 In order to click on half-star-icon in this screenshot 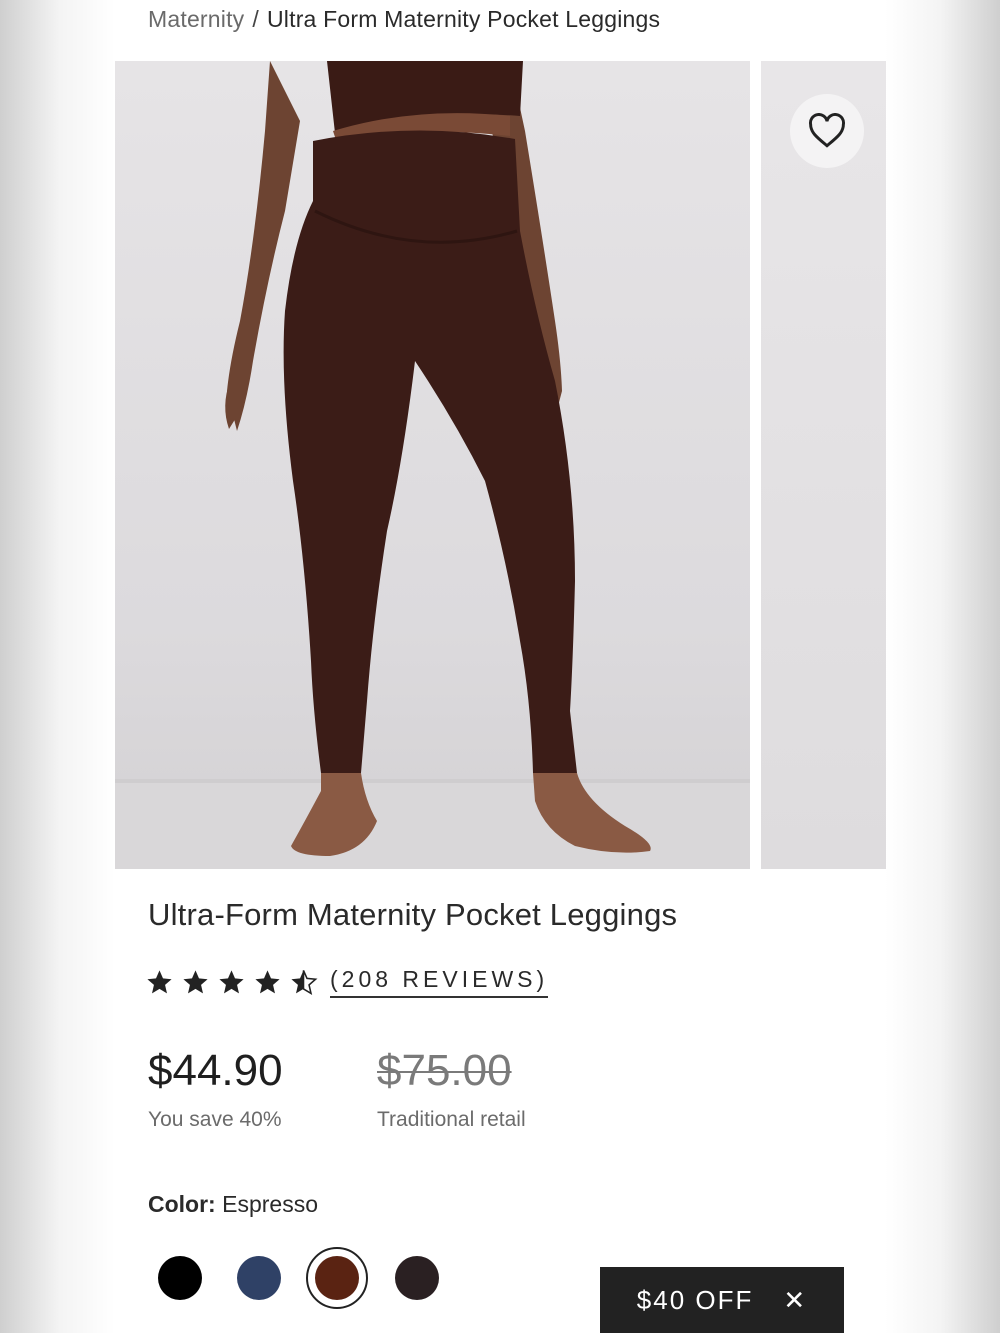, I will do `click(304, 982)`.